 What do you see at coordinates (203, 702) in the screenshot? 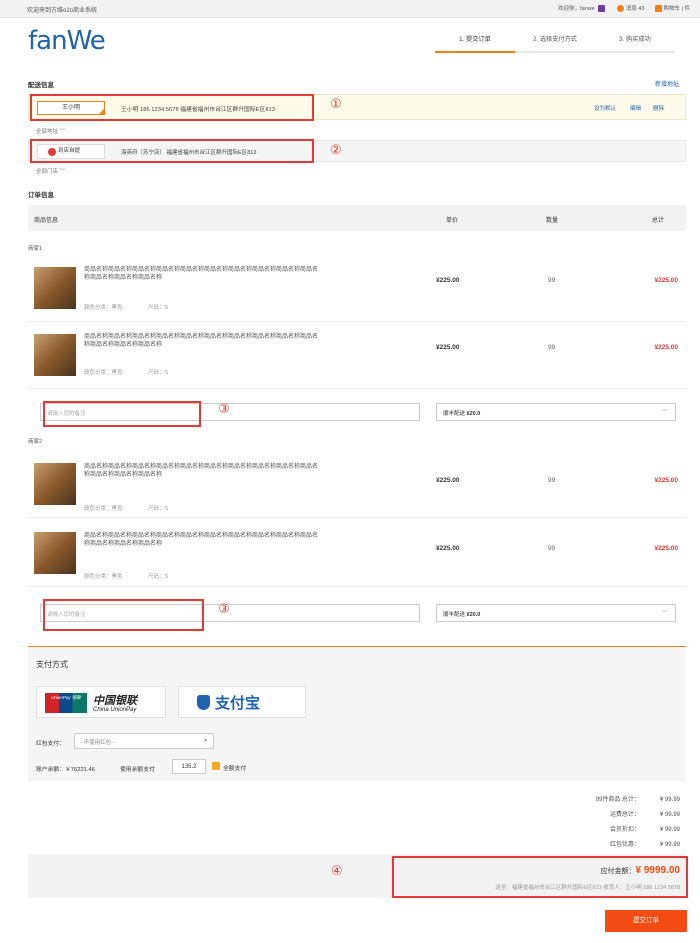
I see `alipay-shield-icon` at bounding box center [203, 702].